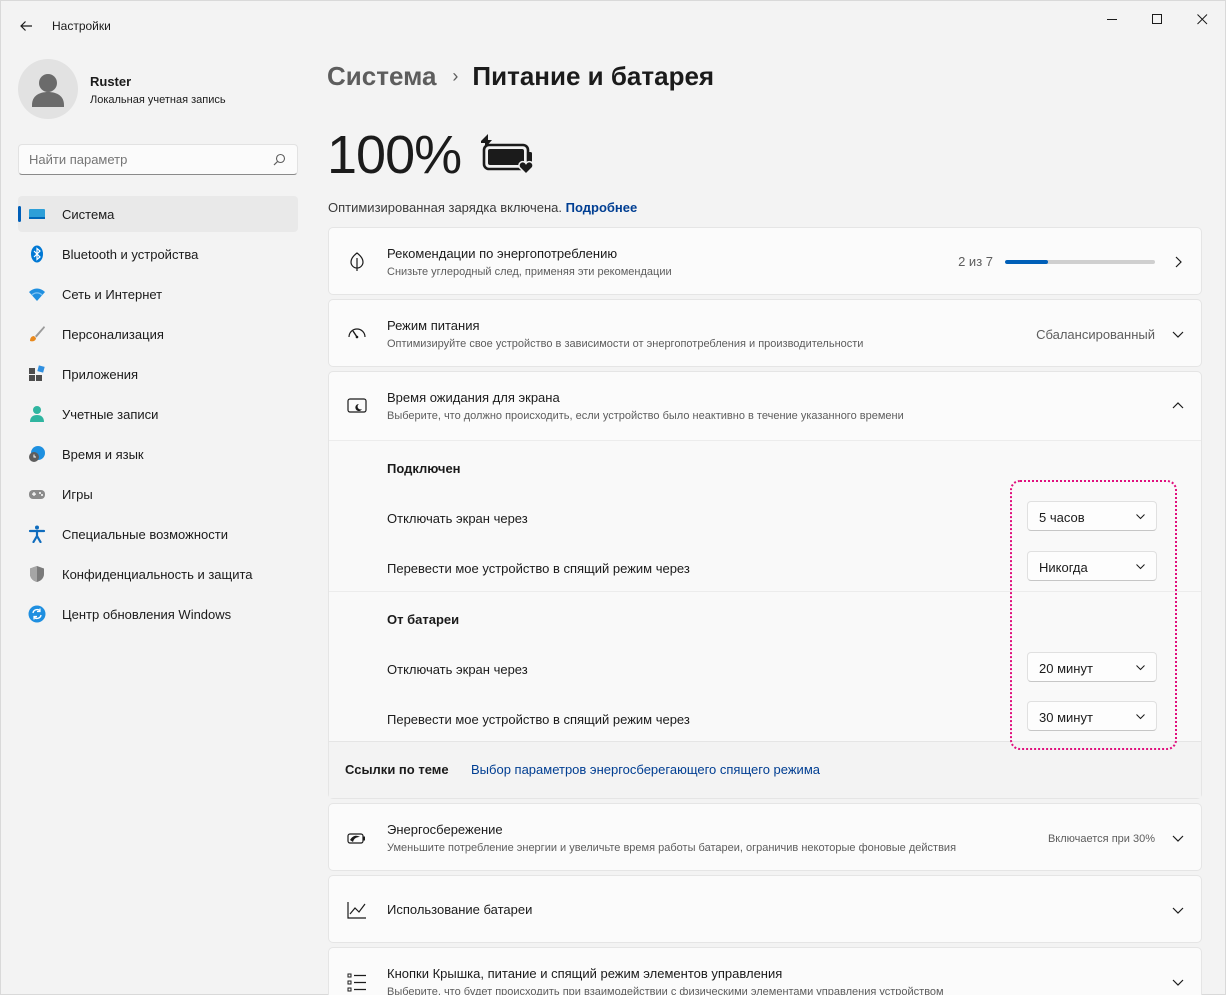 The image size is (1226, 995). What do you see at coordinates (1066, 668) in the screenshot?
I see `dropdown-value: 20 минут` at bounding box center [1066, 668].